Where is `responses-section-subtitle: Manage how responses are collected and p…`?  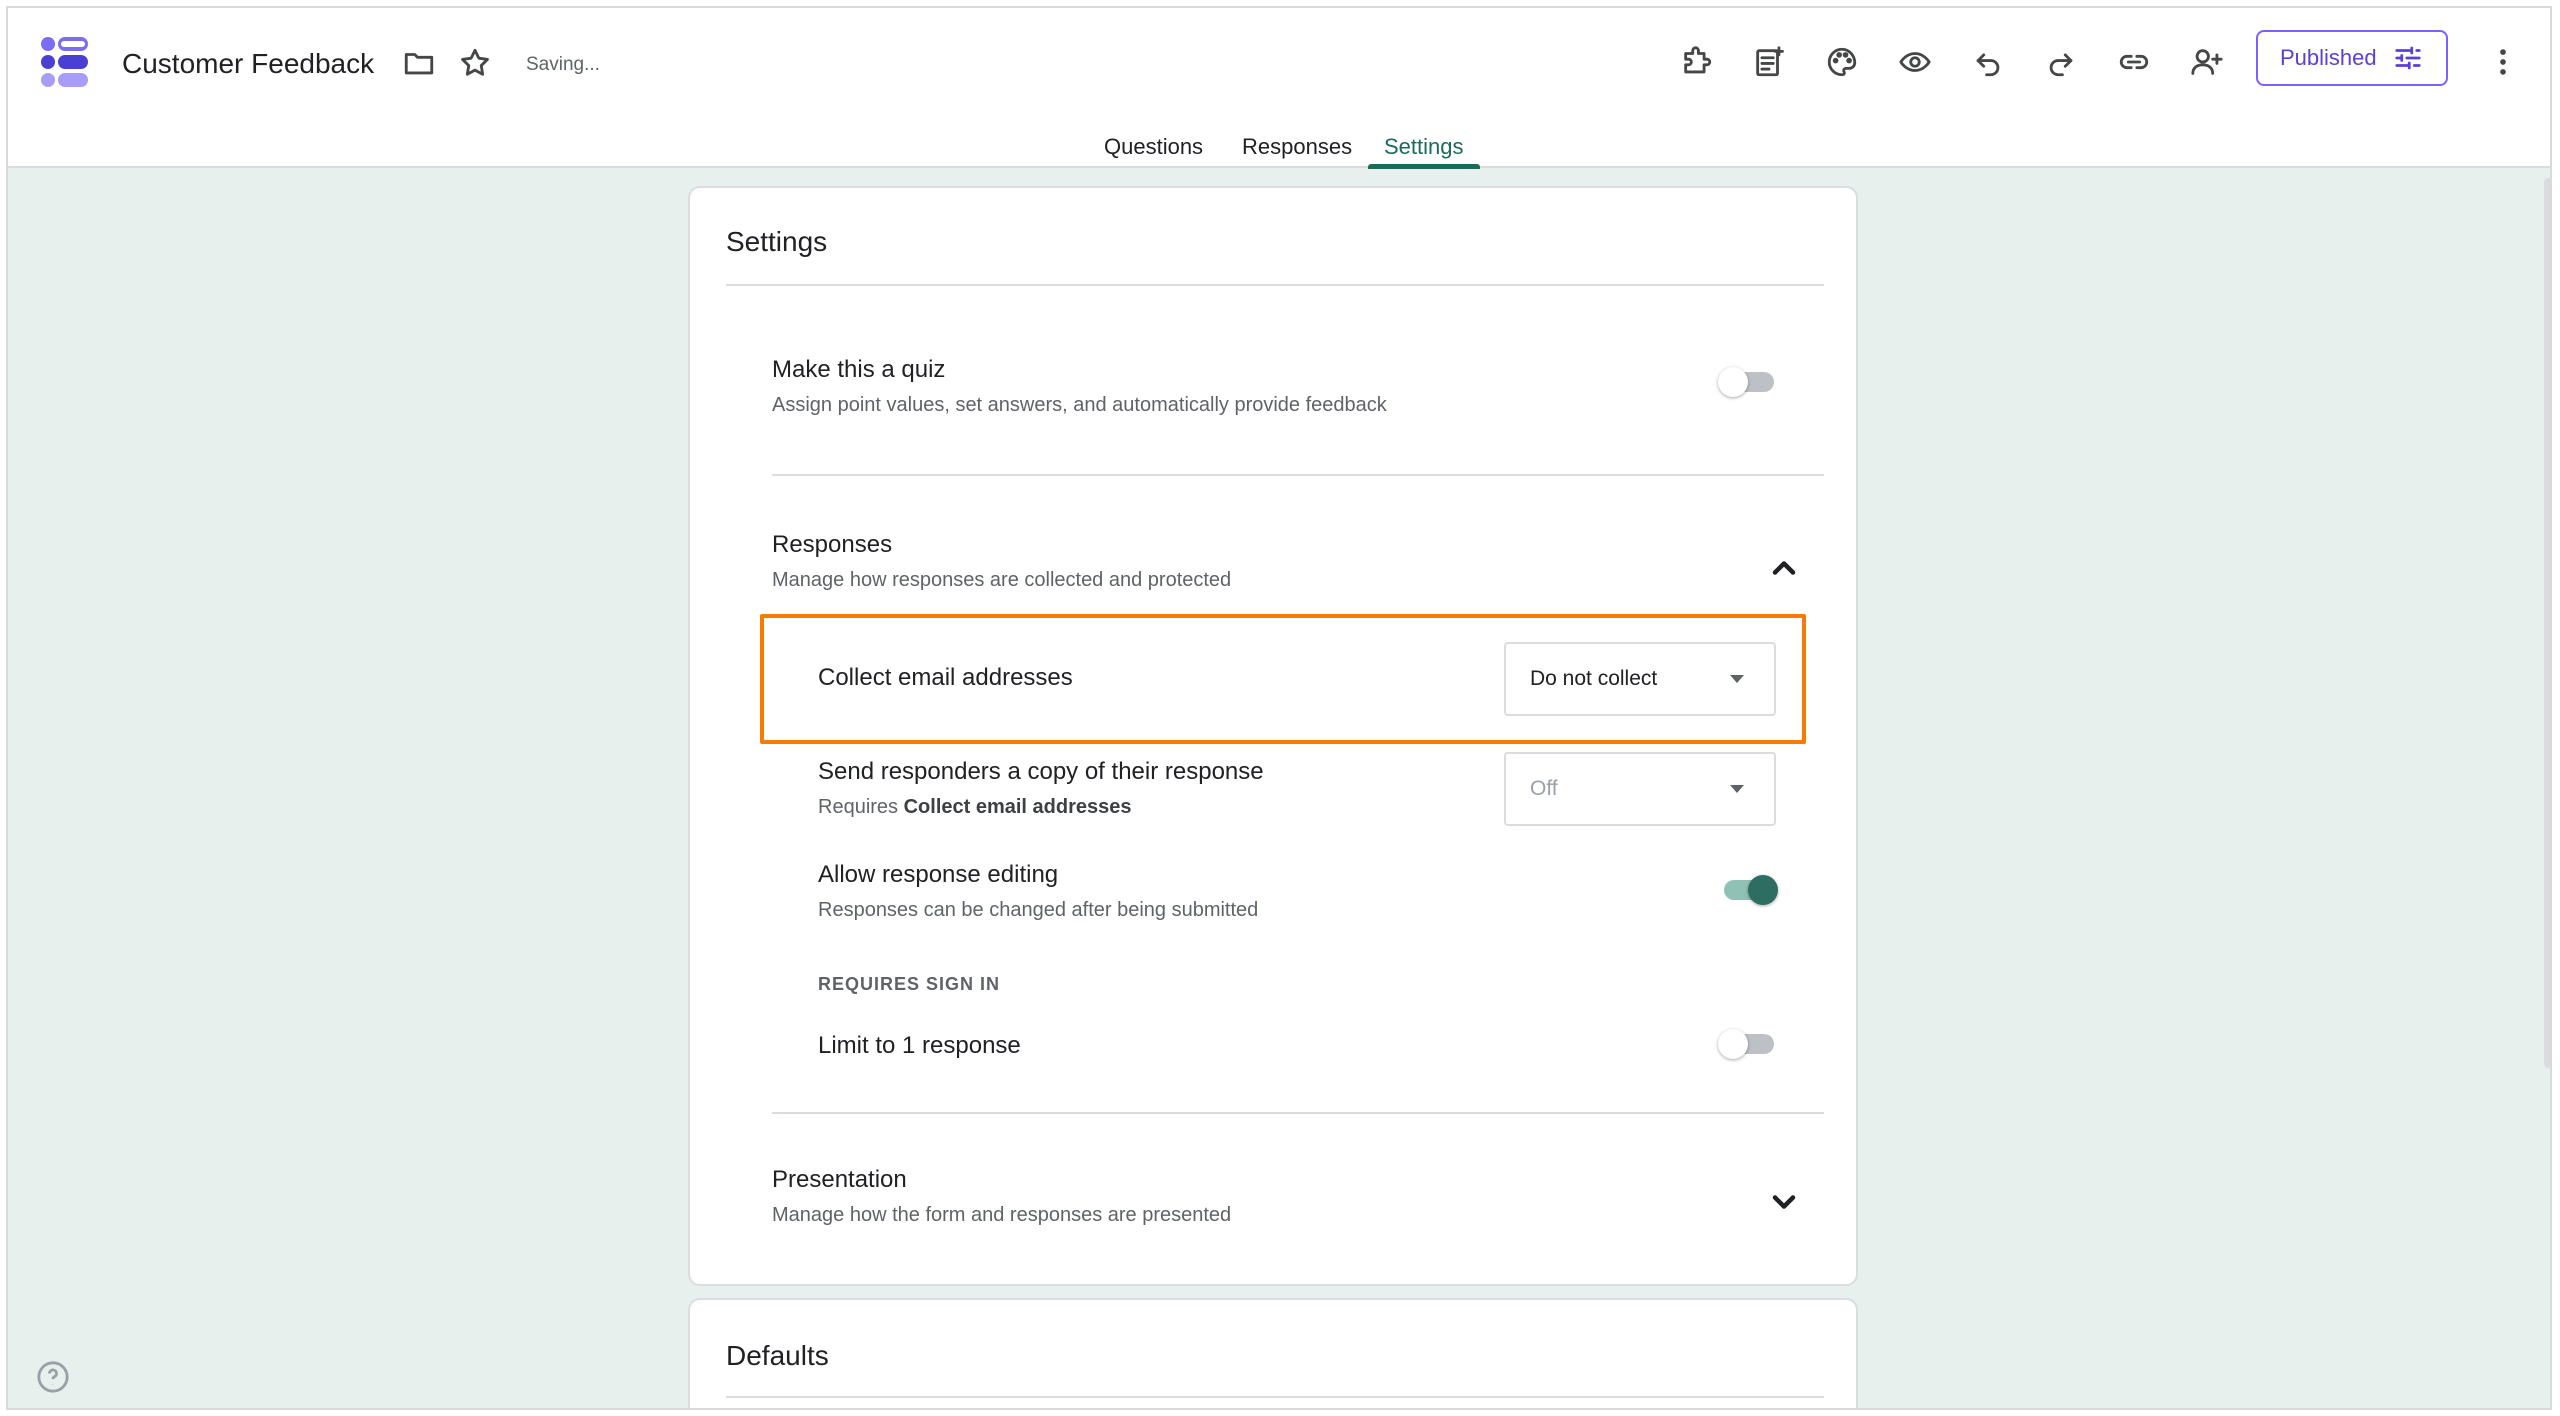 responses-section-subtitle: Manage how responses are collected and p… is located at coordinates (1002, 580).